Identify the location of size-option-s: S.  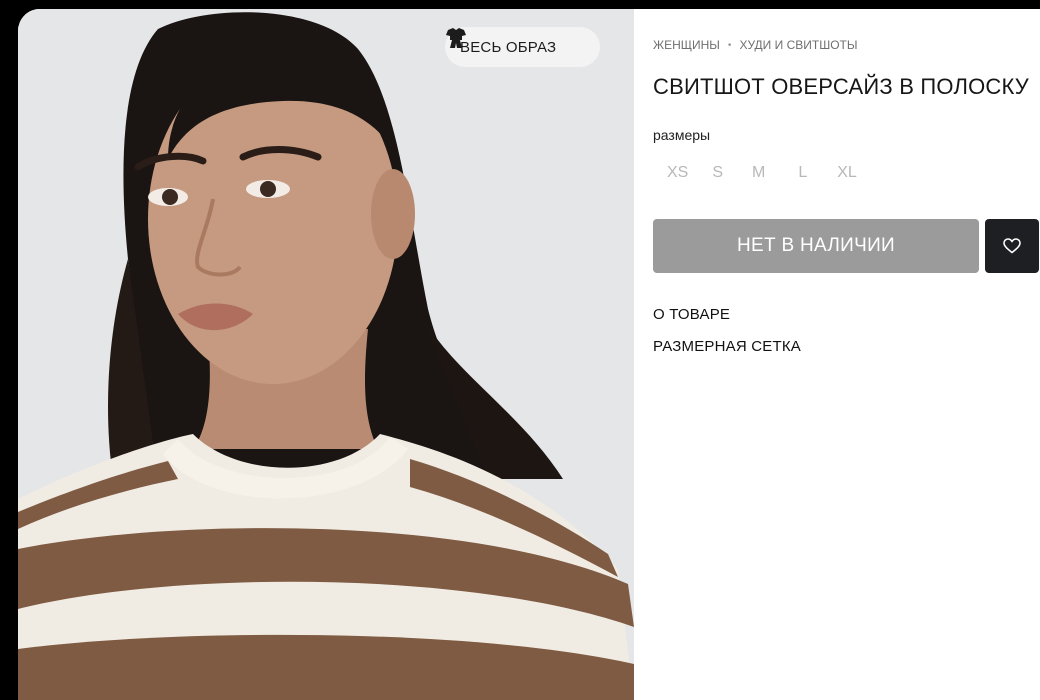
(717, 173).